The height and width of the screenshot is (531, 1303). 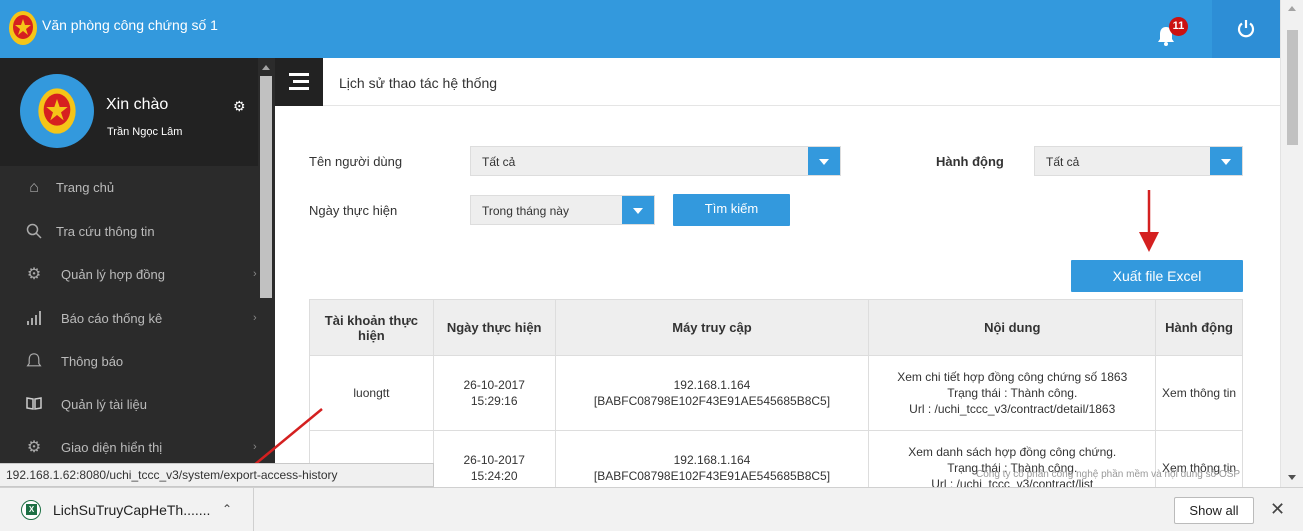 I want to click on date-cell: 26-10-2017 15:24:20, so click(x=494, y=458).